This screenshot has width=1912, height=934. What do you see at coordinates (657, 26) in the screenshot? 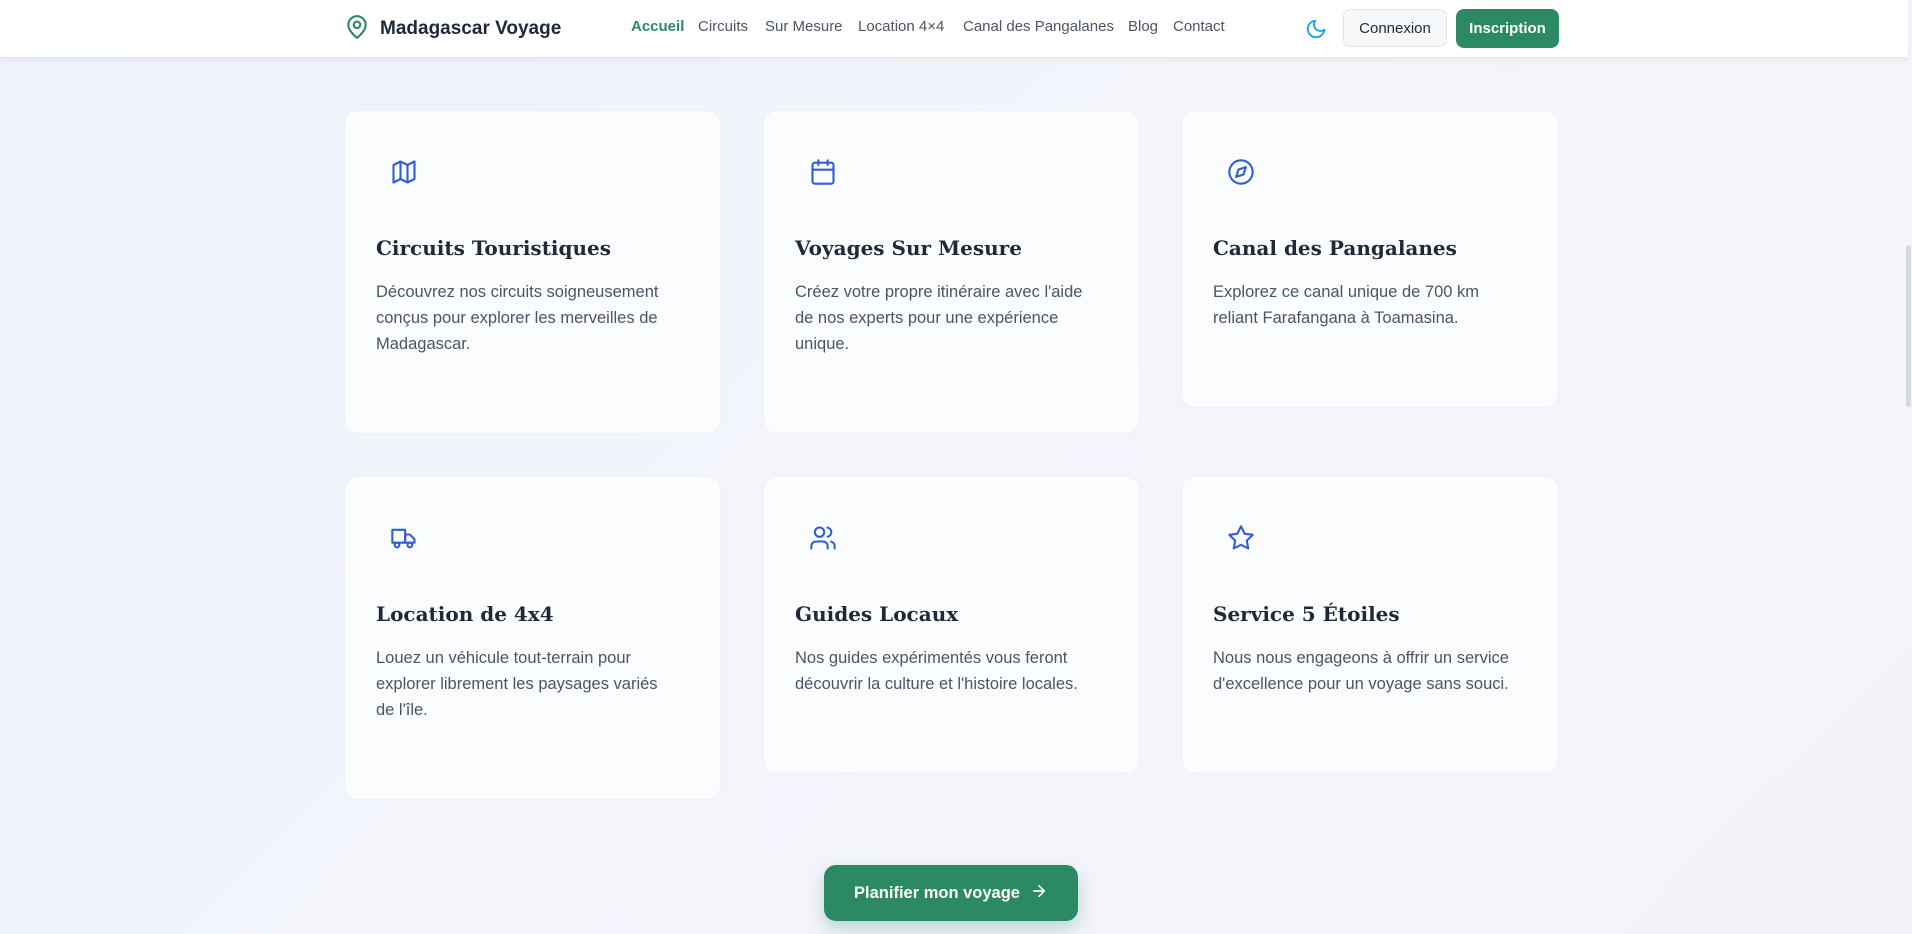
I see `nav-item-accueil: Accueil` at bounding box center [657, 26].